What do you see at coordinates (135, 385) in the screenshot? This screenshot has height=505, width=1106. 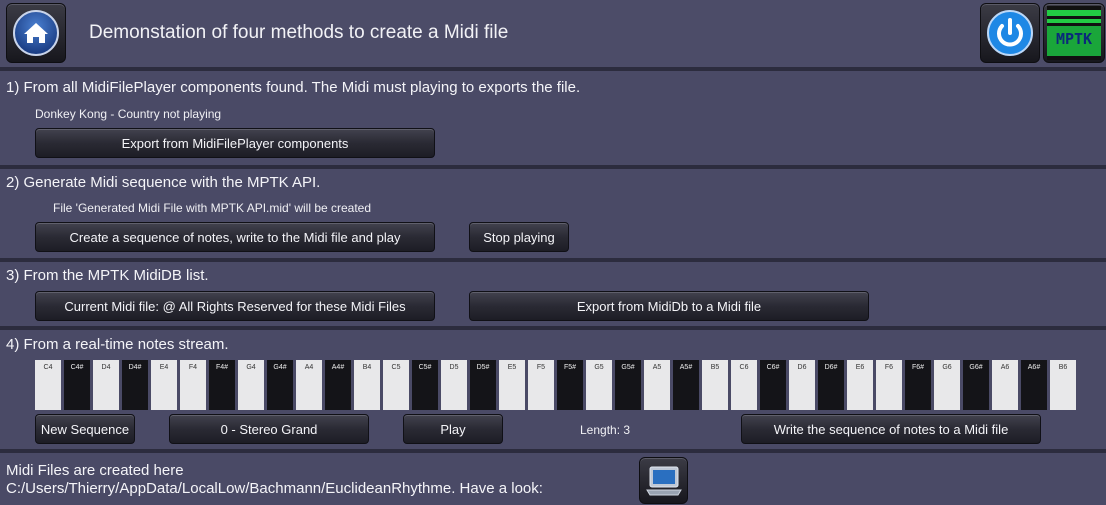 I see `piano-key: D4#` at bounding box center [135, 385].